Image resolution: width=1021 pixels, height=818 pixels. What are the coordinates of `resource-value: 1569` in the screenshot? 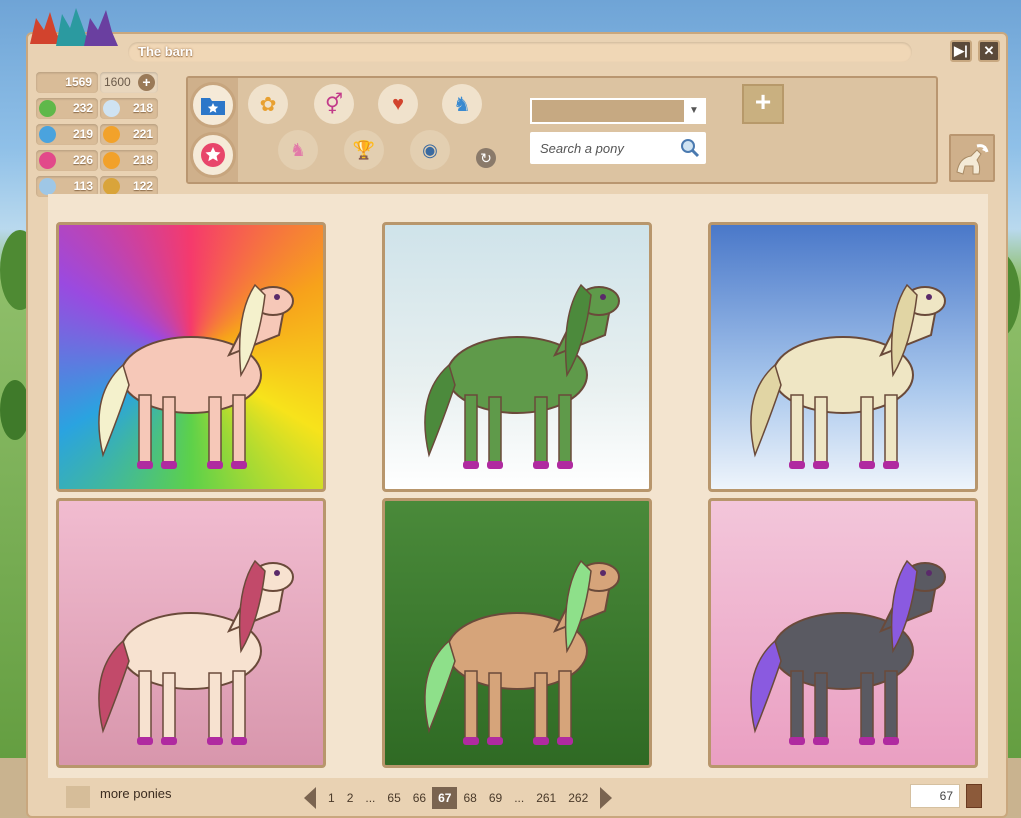 It's located at (78, 82).